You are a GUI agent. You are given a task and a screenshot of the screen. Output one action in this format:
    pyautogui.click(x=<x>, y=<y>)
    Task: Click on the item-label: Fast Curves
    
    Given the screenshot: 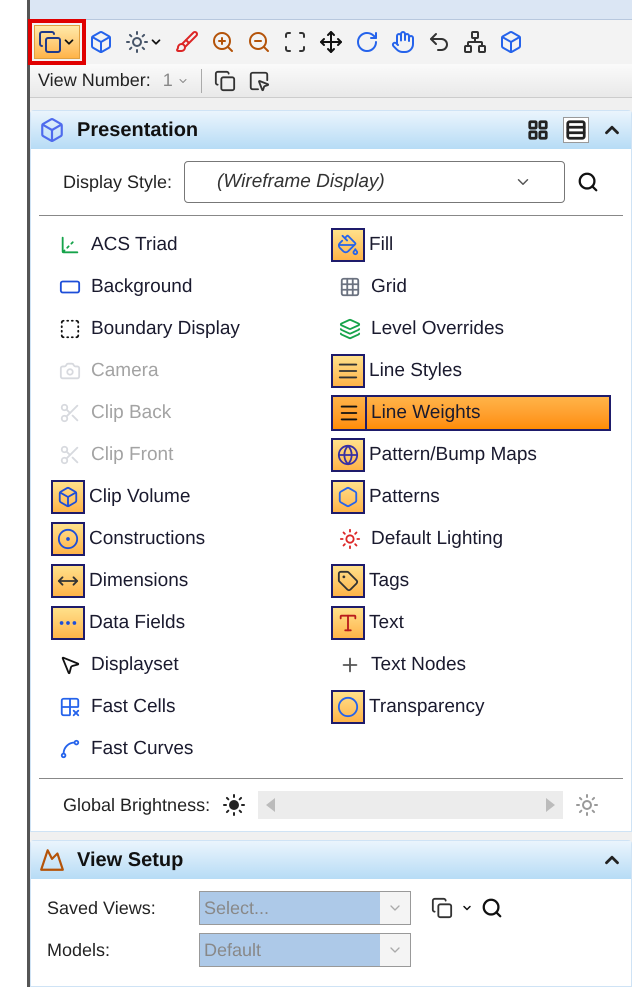 What is the action you would take?
    pyautogui.click(x=142, y=748)
    